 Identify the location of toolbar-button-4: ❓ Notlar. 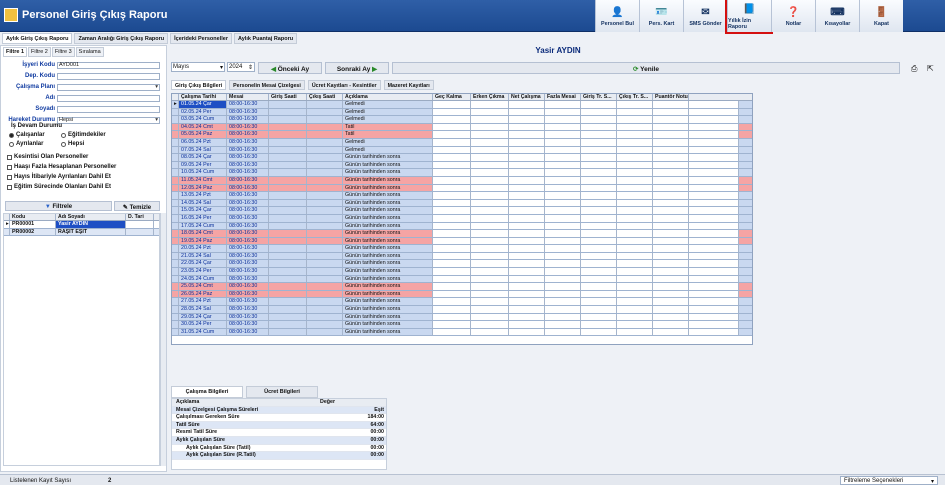
(793, 16).